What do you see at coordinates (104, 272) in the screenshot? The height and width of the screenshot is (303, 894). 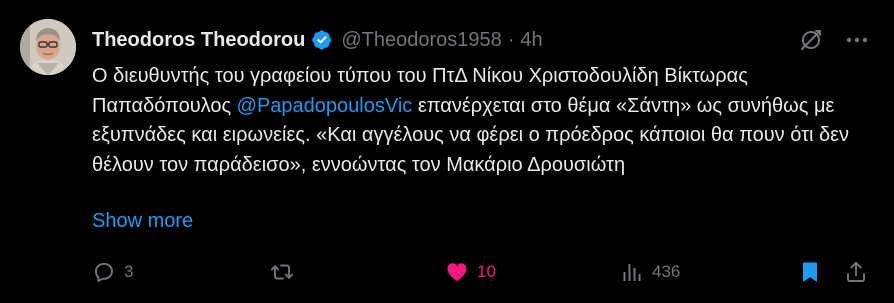 I see `reply-icon` at bounding box center [104, 272].